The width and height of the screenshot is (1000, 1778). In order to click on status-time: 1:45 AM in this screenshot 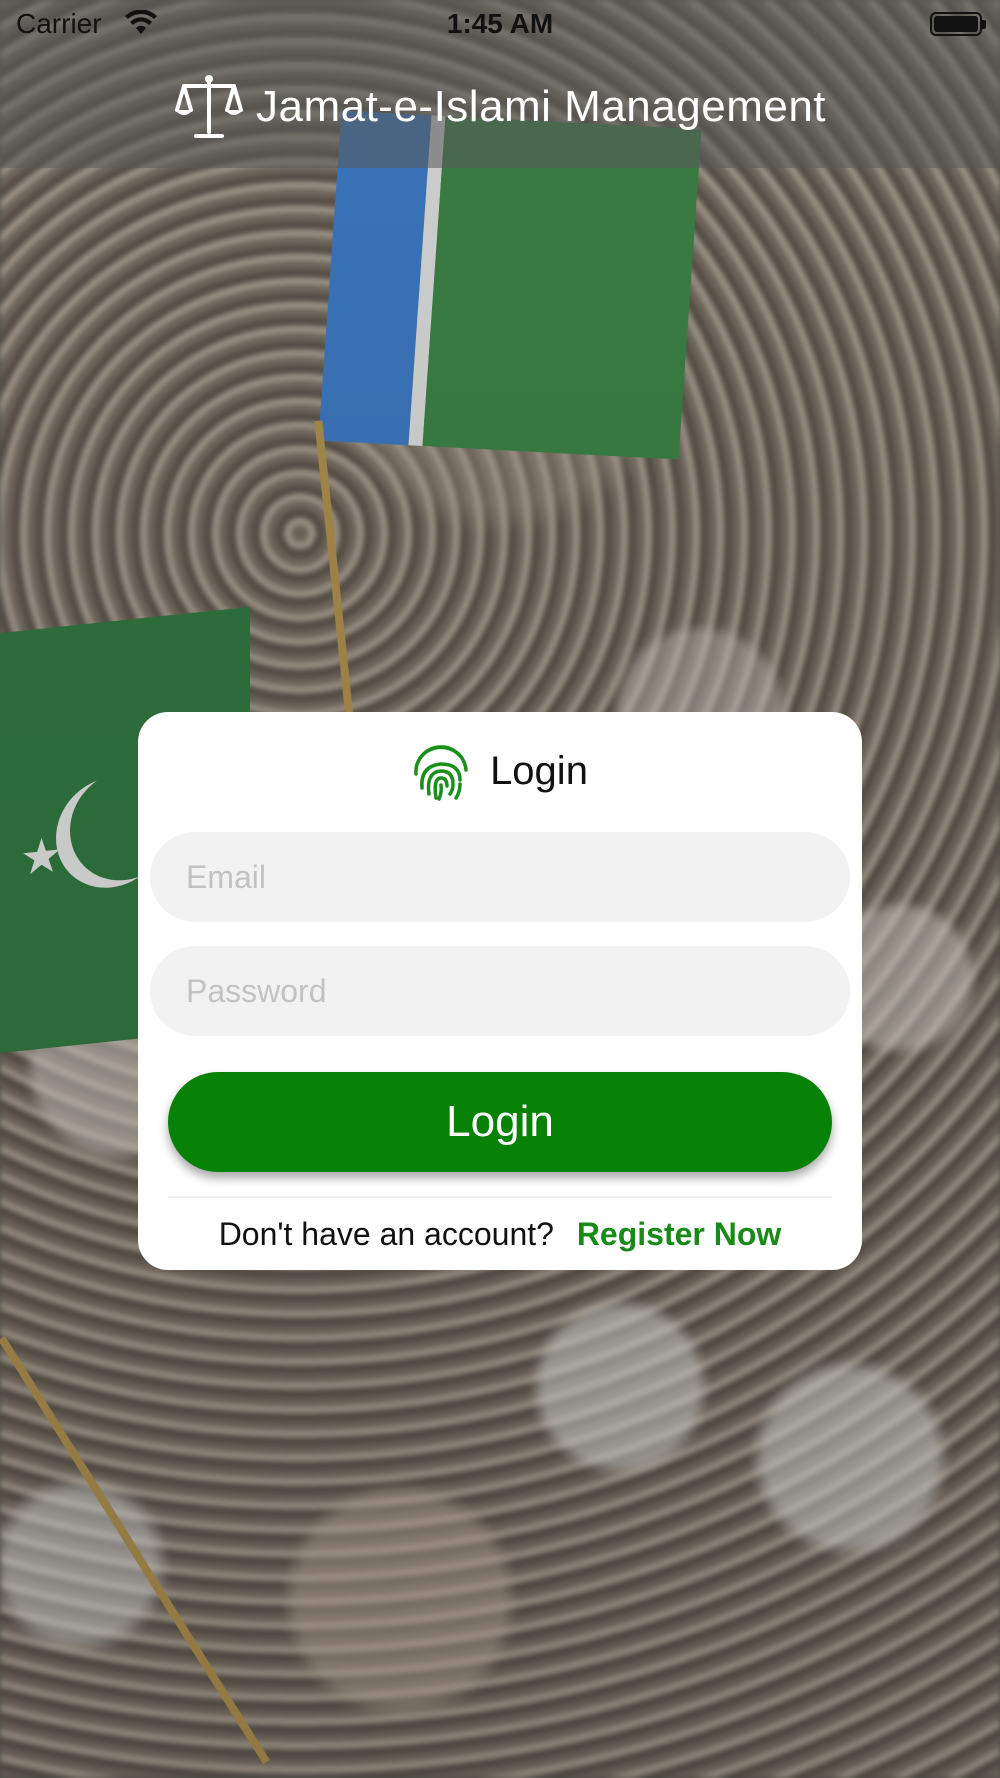, I will do `click(500, 23)`.